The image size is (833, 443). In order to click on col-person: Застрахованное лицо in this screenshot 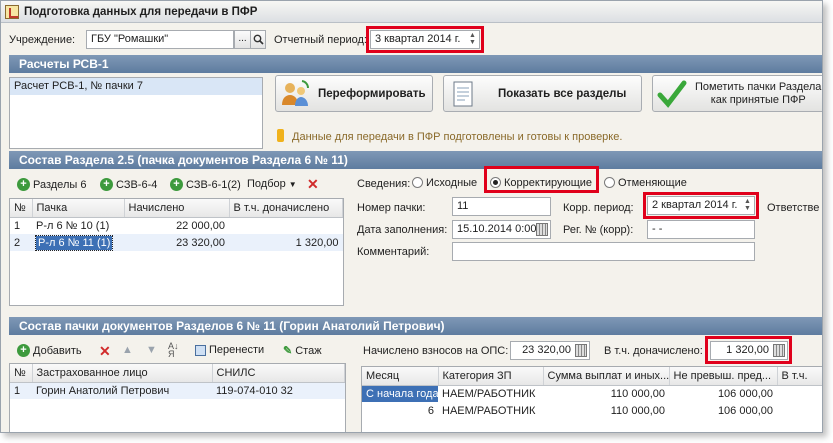, I will do `click(122, 373)`.